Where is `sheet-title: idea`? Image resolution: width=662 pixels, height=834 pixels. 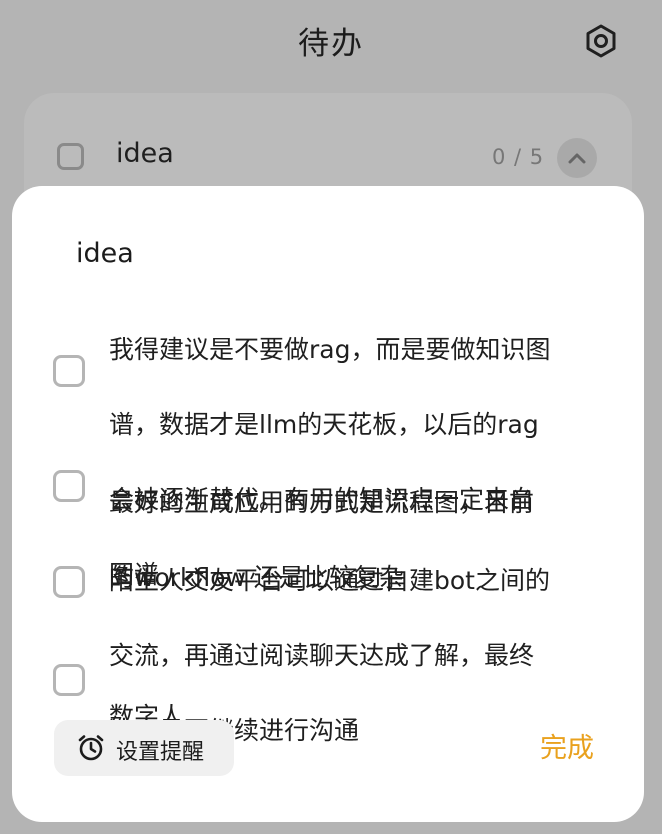 sheet-title: idea is located at coordinates (105, 253).